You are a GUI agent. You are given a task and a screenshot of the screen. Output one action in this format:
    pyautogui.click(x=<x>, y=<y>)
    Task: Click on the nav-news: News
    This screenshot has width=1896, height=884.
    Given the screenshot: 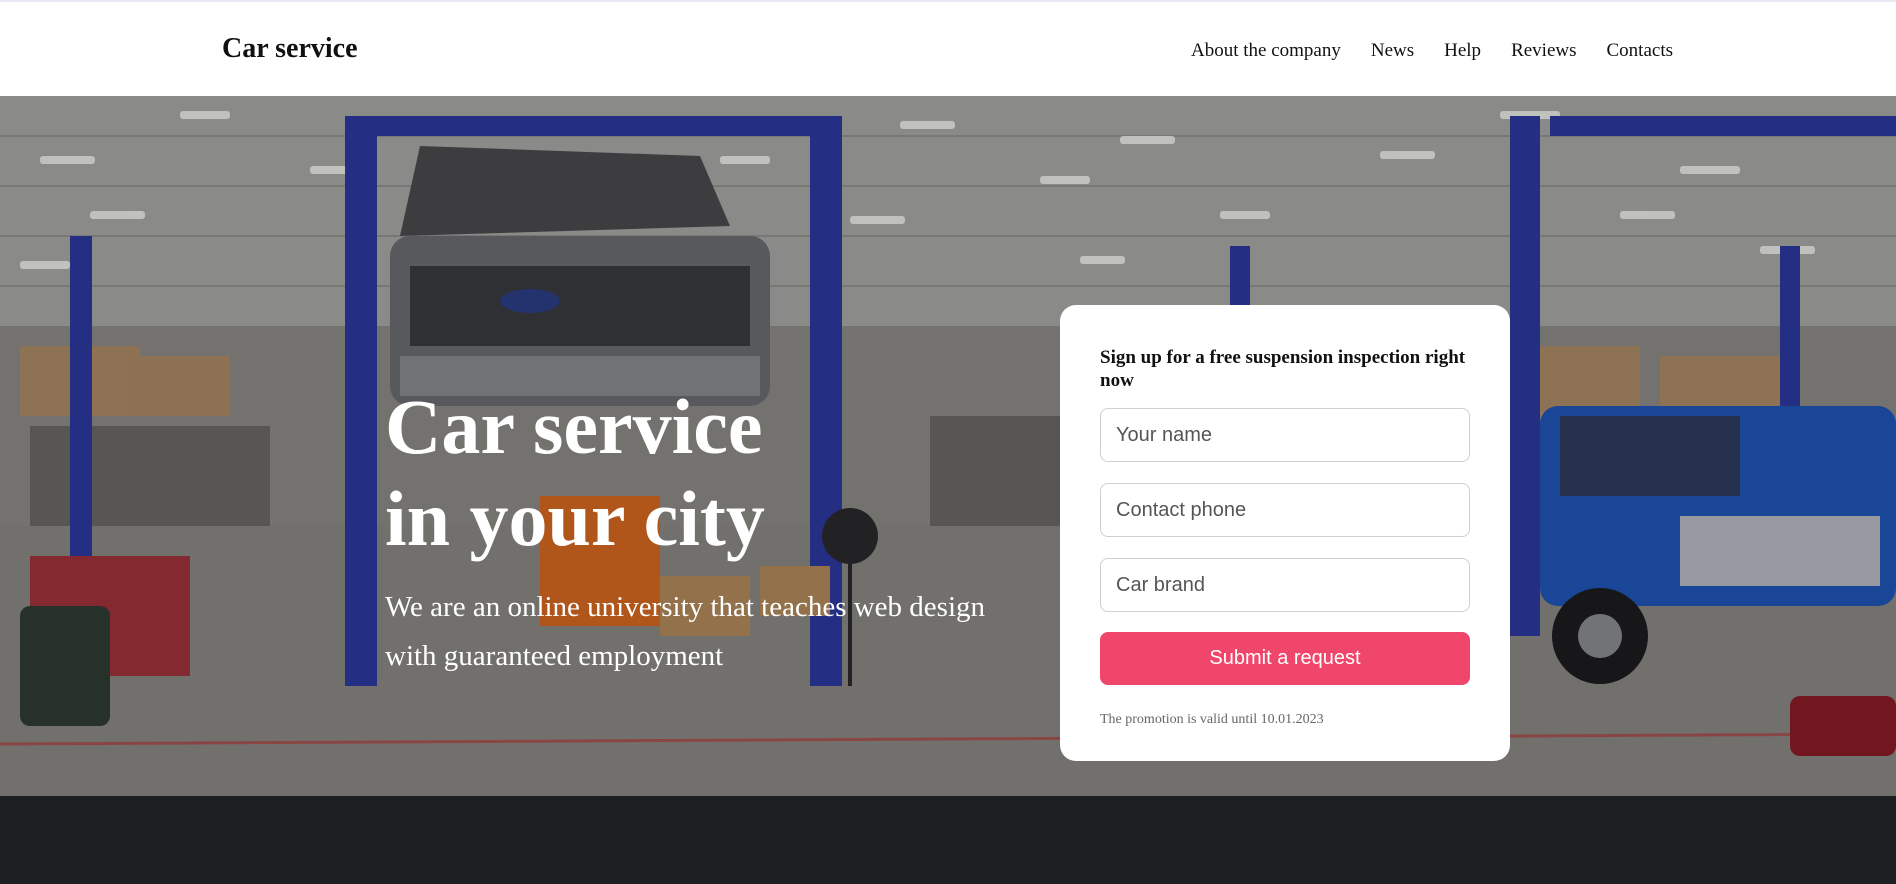 What is the action you would take?
    pyautogui.click(x=1392, y=51)
    